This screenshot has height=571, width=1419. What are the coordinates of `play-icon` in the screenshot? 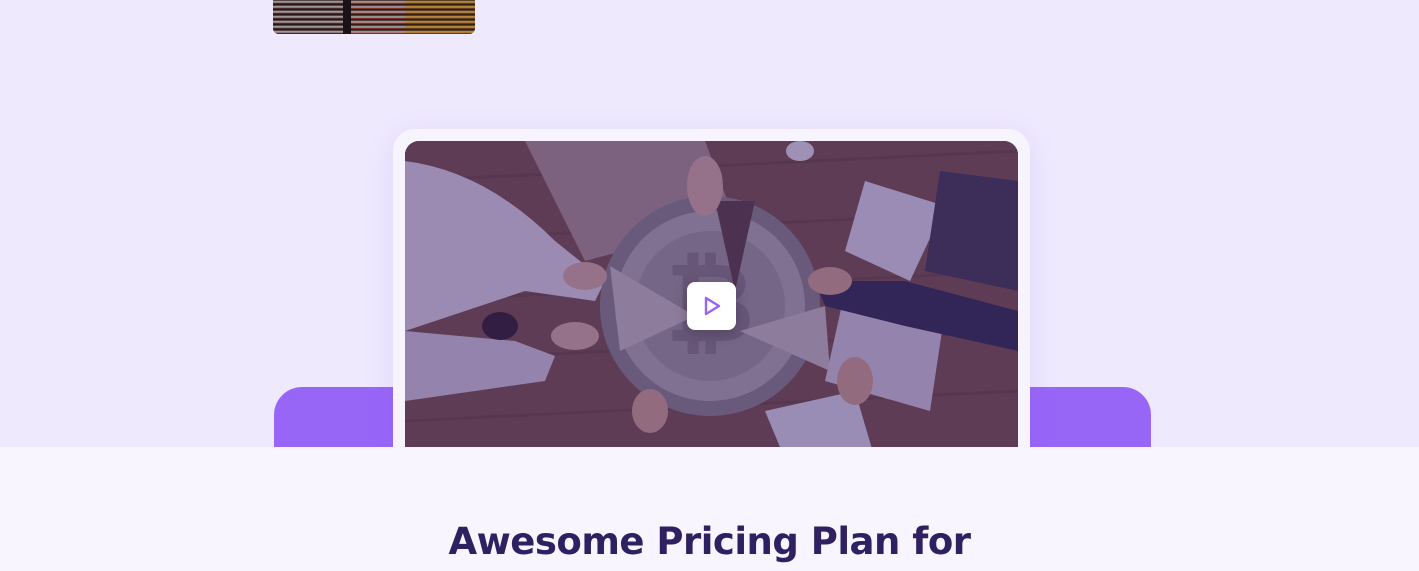 It's located at (712, 306).